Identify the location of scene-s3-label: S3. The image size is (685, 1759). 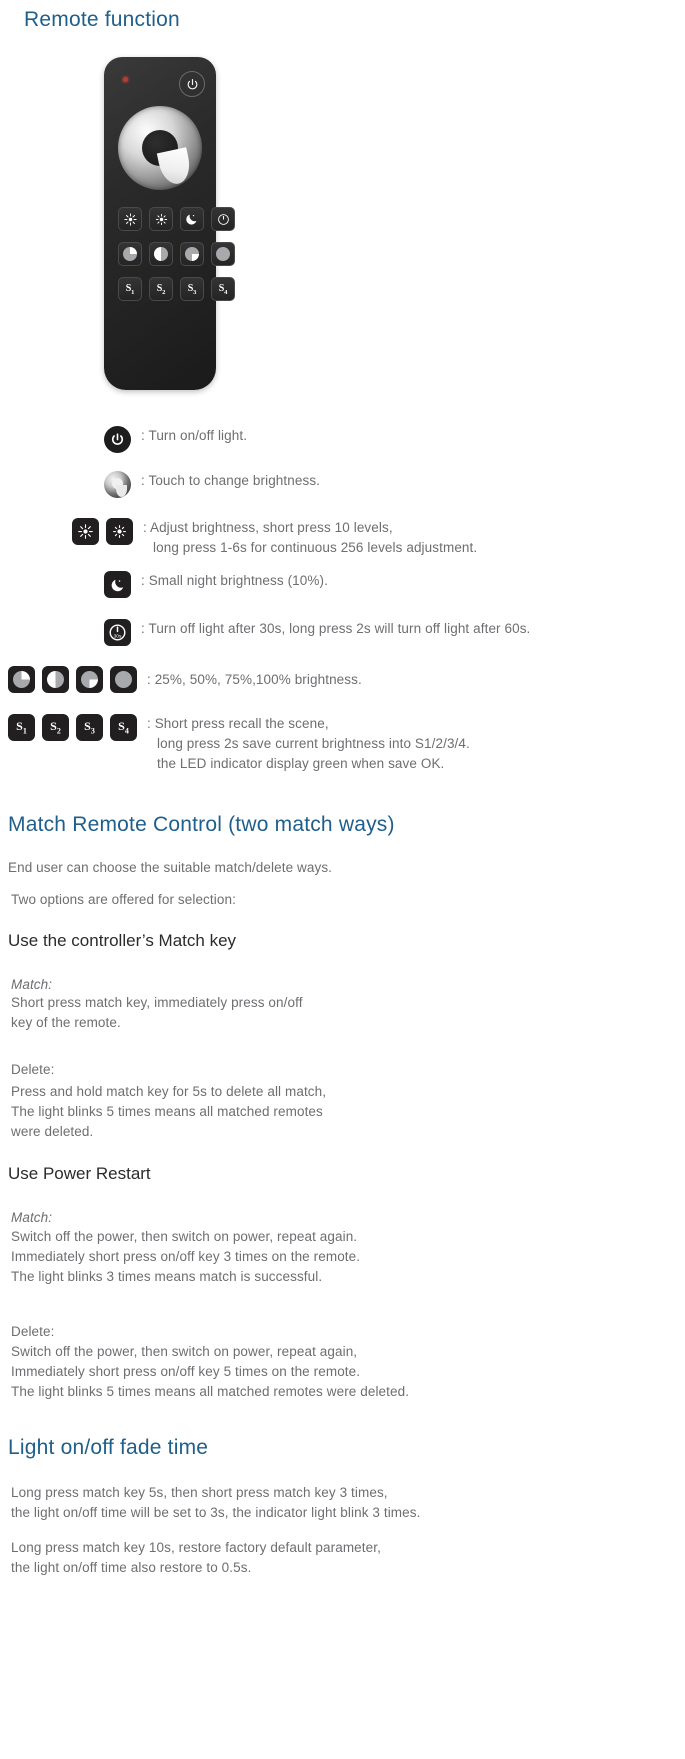
(192, 289).